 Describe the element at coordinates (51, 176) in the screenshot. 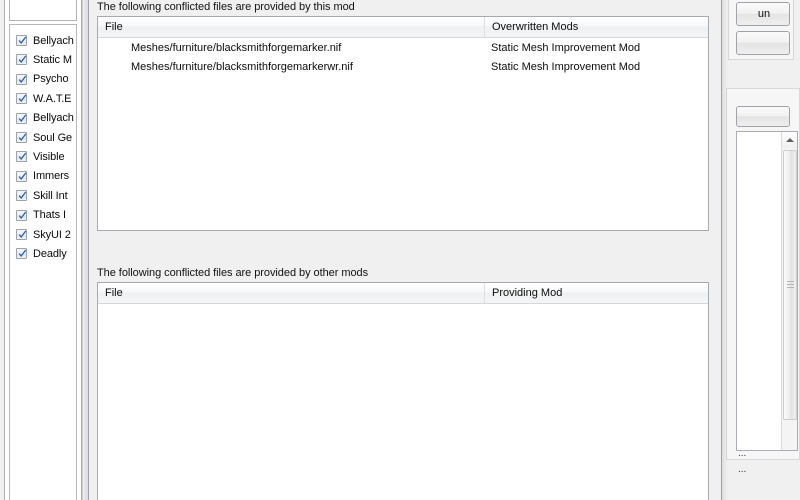

I see `mod-list-item-label: Immers` at that location.